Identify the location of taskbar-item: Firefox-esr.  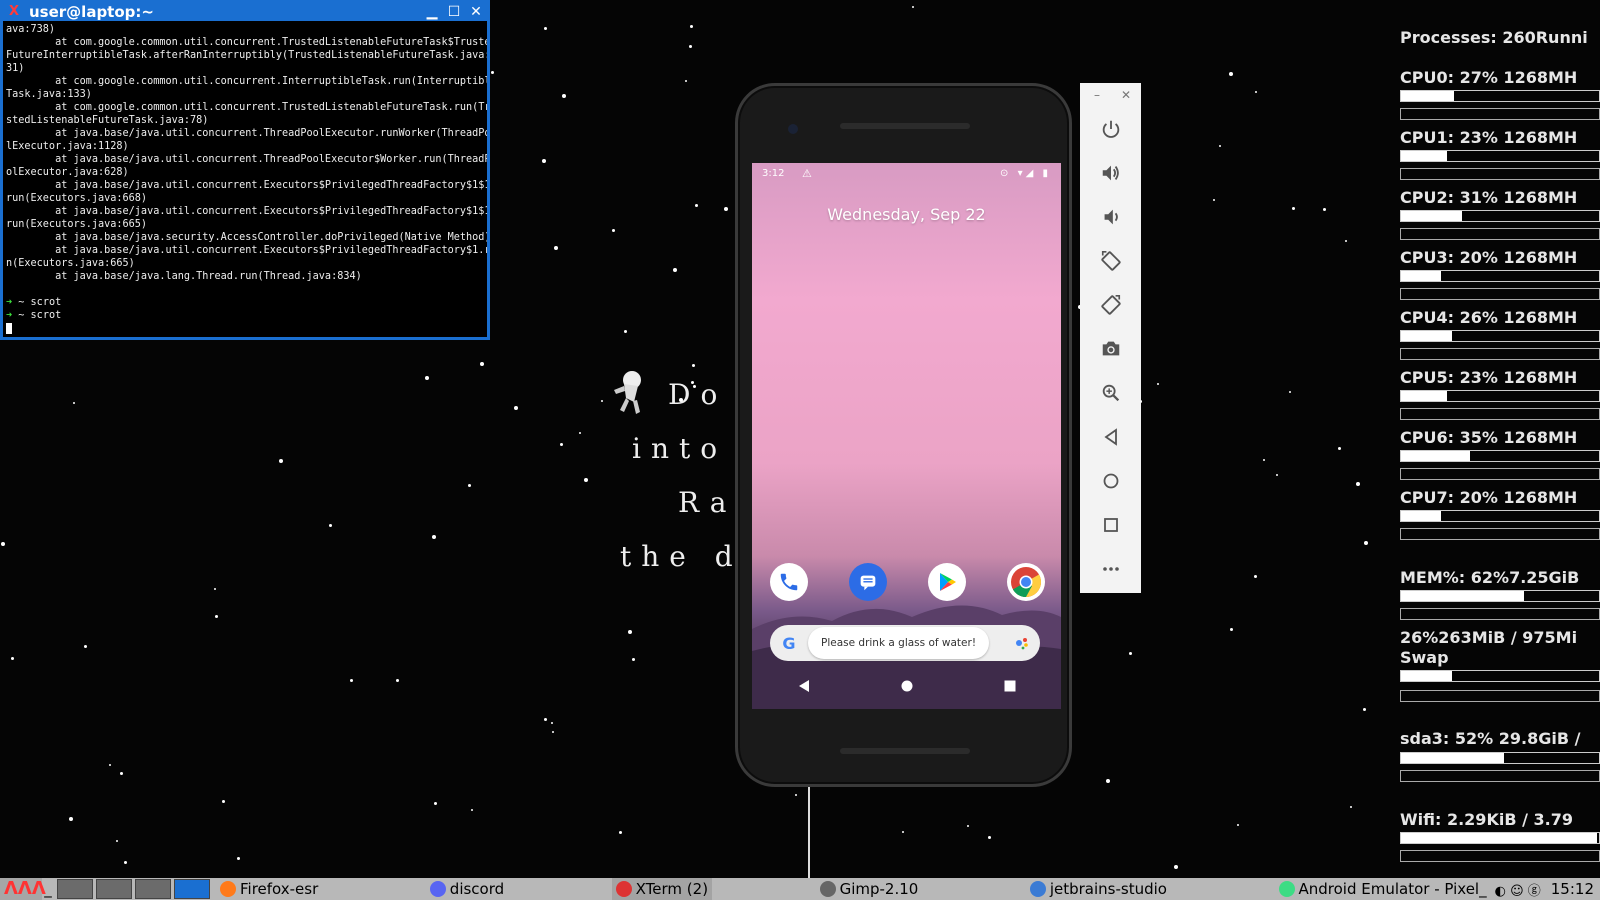
(269, 889).